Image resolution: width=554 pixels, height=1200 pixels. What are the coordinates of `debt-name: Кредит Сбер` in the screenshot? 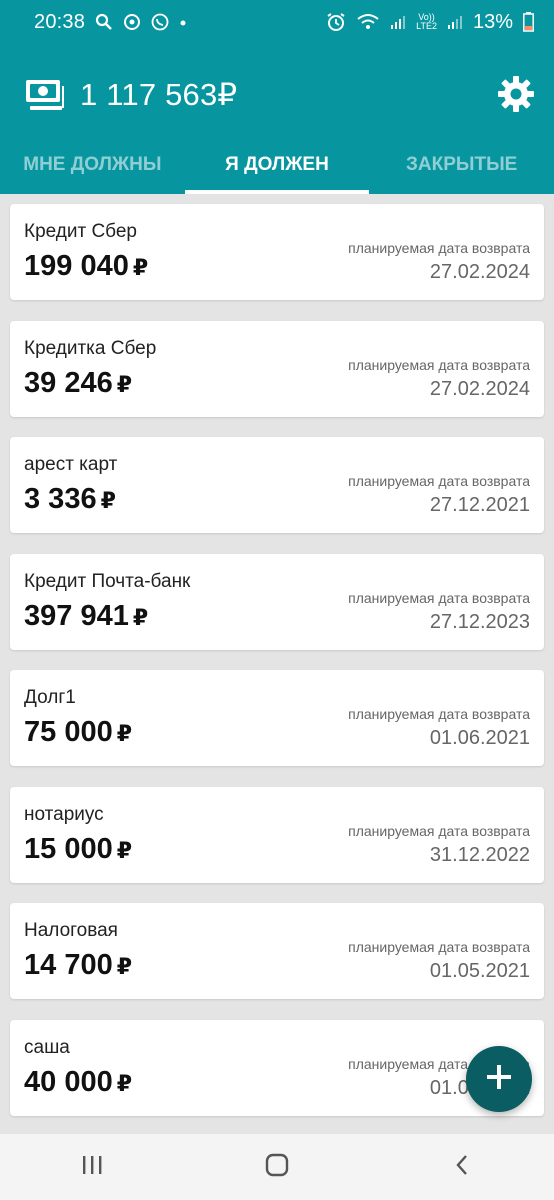 It's located at (80, 231).